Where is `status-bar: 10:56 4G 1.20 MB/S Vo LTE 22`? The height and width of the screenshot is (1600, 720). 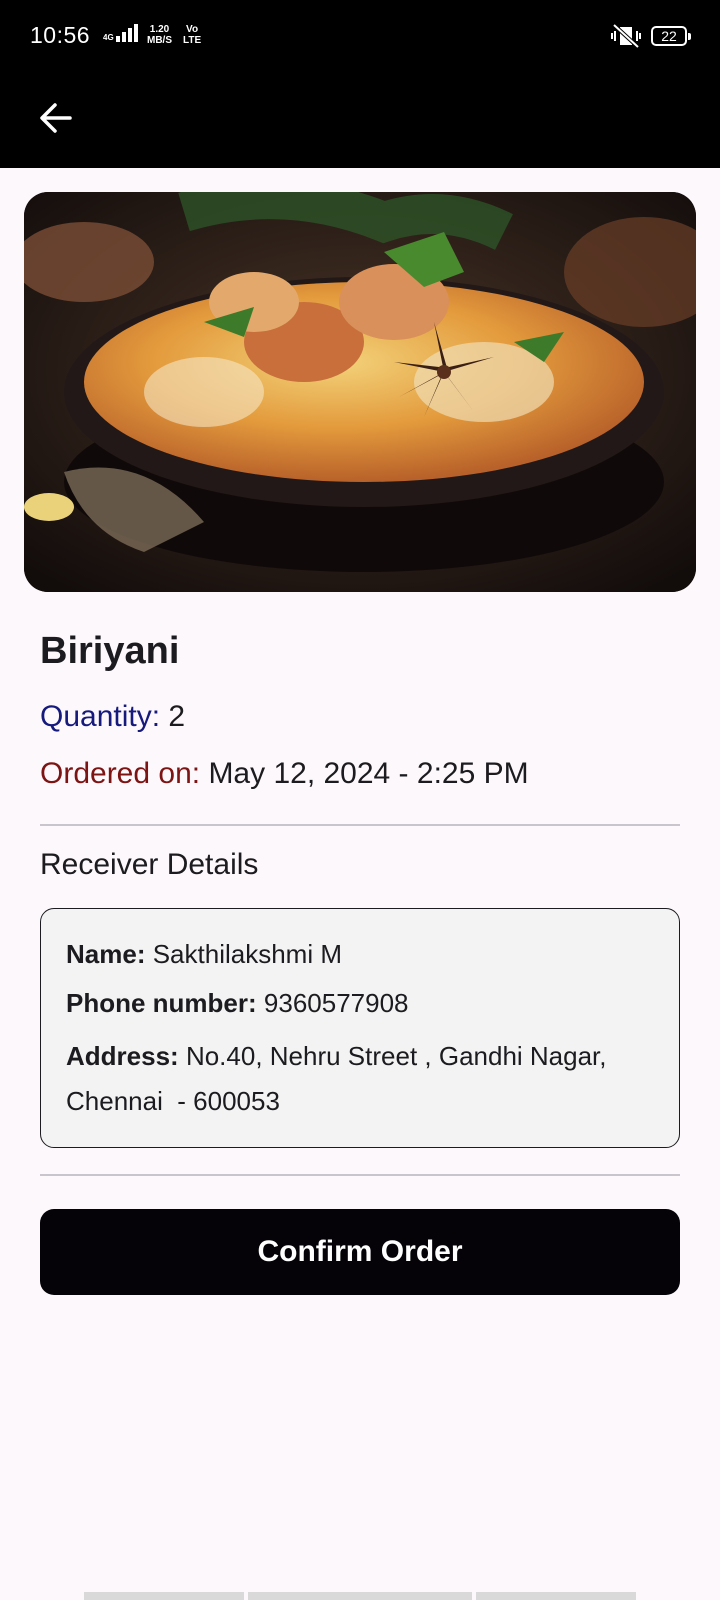 status-bar: 10:56 4G 1.20 MB/S Vo LTE 22 is located at coordinates (360, 36).